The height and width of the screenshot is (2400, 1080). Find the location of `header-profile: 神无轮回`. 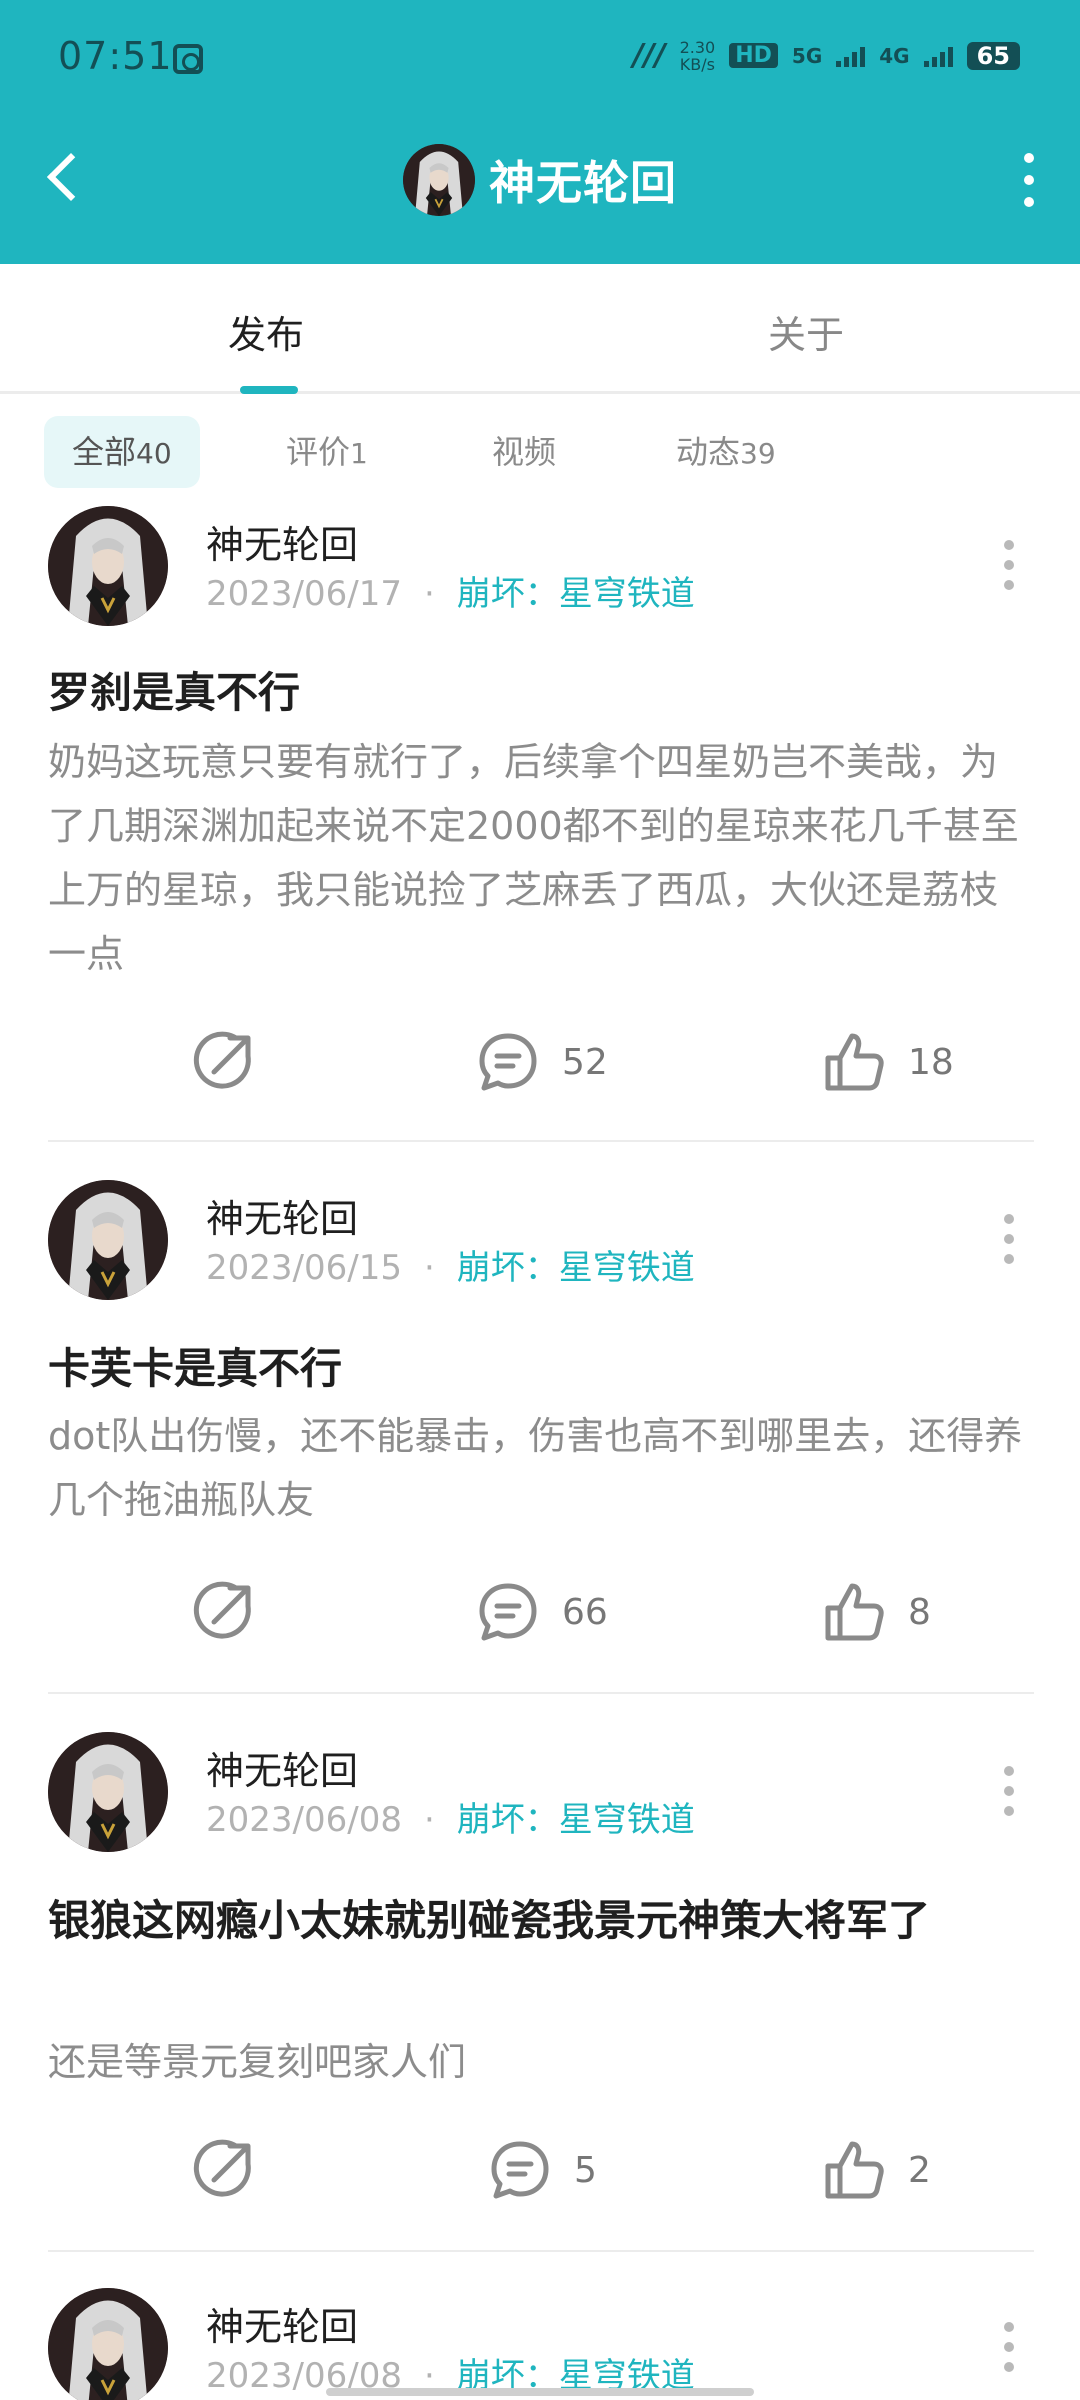

header-profile: 神无轮回 is located at coordinates (540, 180).